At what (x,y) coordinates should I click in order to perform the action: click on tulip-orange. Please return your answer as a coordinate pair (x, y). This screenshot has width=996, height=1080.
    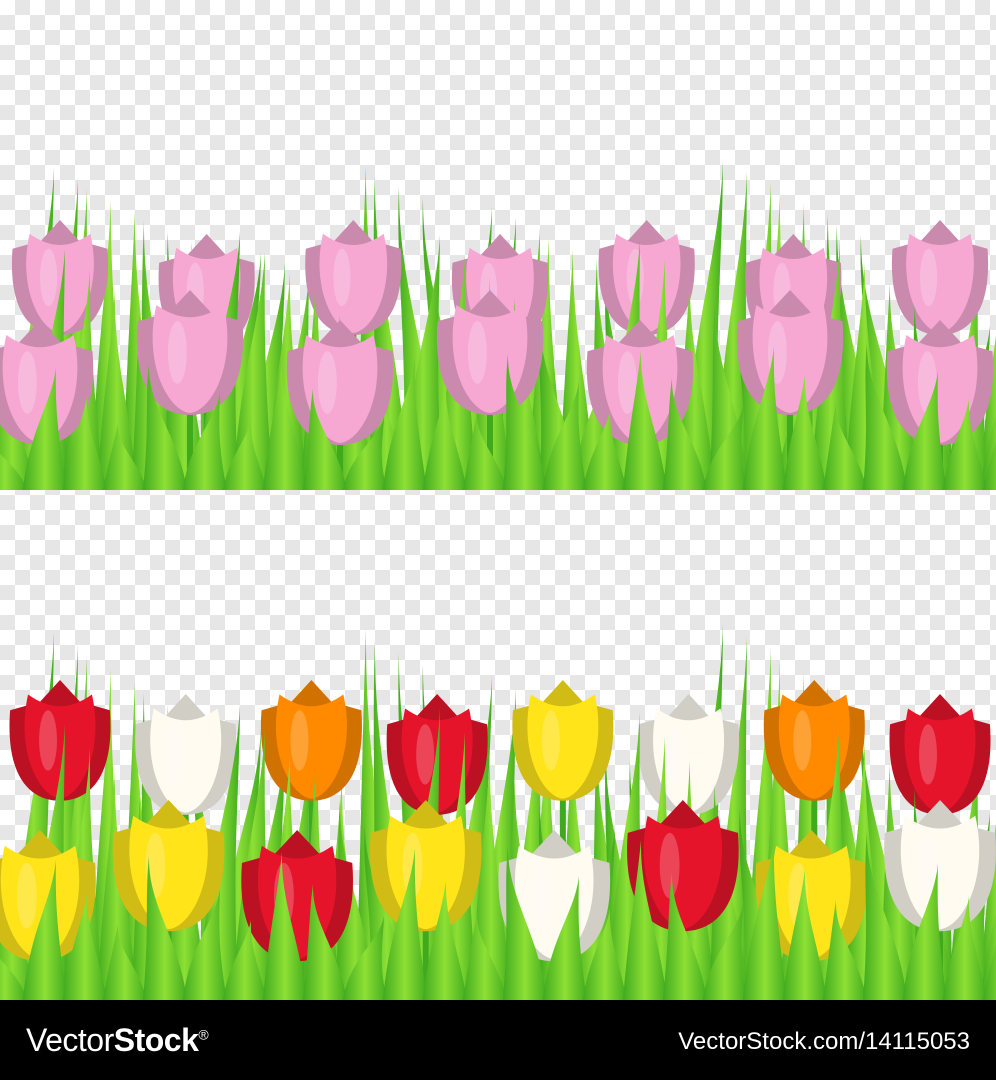
    Looking at the image, I should click on (311, 740).